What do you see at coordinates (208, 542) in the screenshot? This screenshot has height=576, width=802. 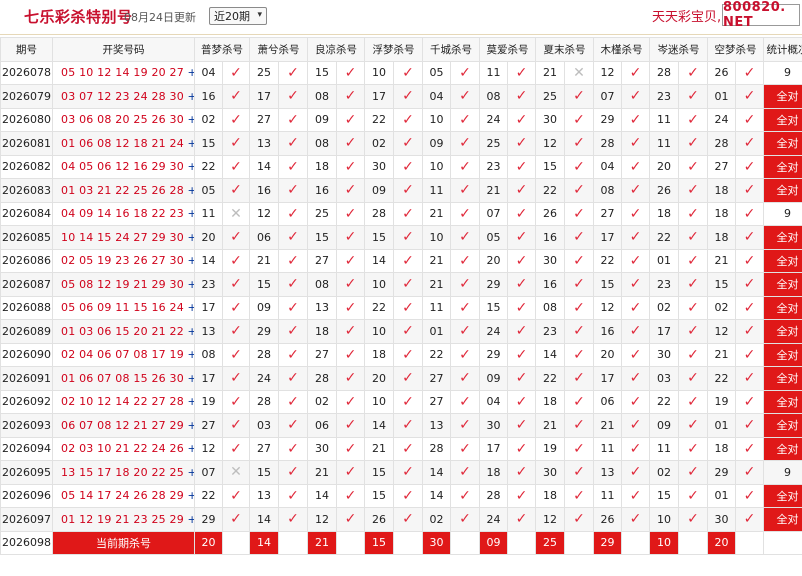 I see `current-kill-number: 20` at bounding box center [208, 542].